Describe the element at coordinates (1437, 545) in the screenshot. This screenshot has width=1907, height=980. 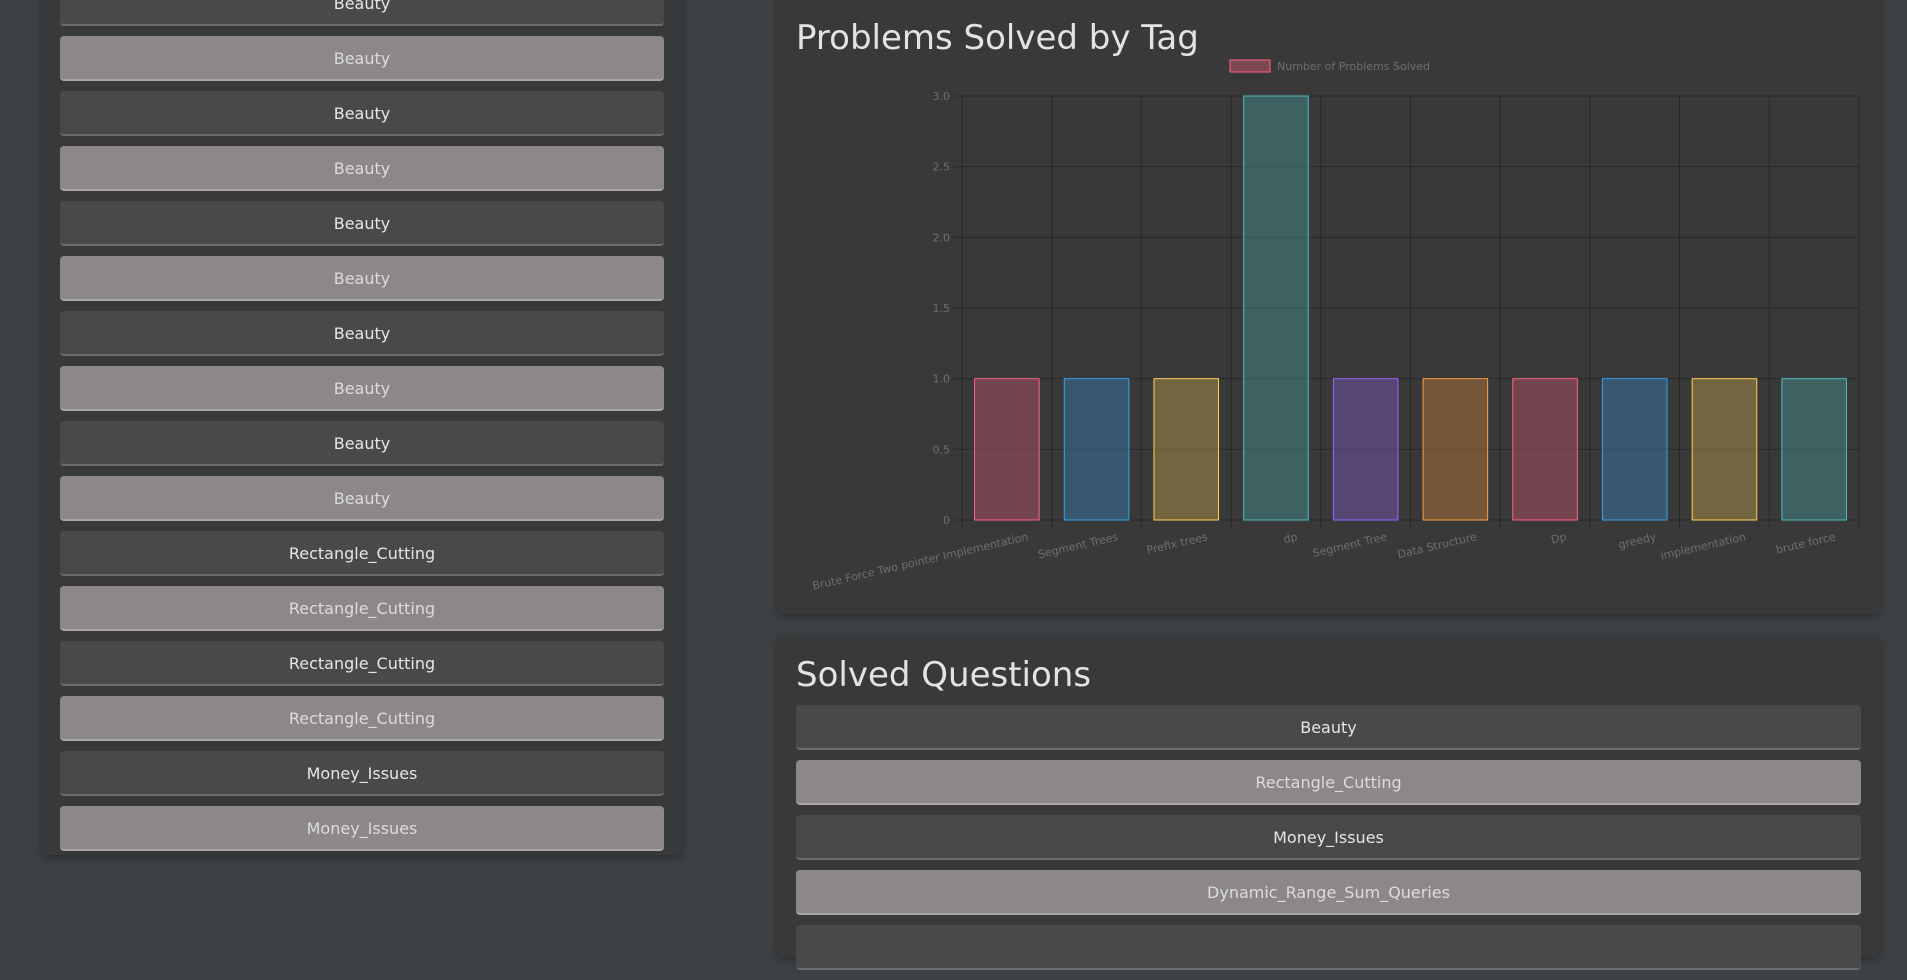
I see `x-tick-label: Data Structure` at that location.